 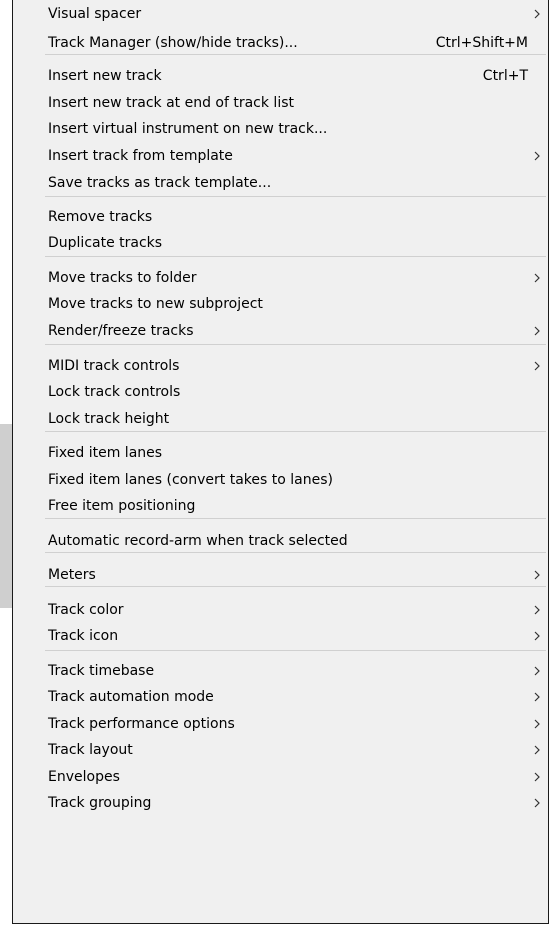 What do you see at coordinates (280, 671) in the screenshot?
I see `menu-item-track-timebase: Track timebase` at bounding box center [280, 671].